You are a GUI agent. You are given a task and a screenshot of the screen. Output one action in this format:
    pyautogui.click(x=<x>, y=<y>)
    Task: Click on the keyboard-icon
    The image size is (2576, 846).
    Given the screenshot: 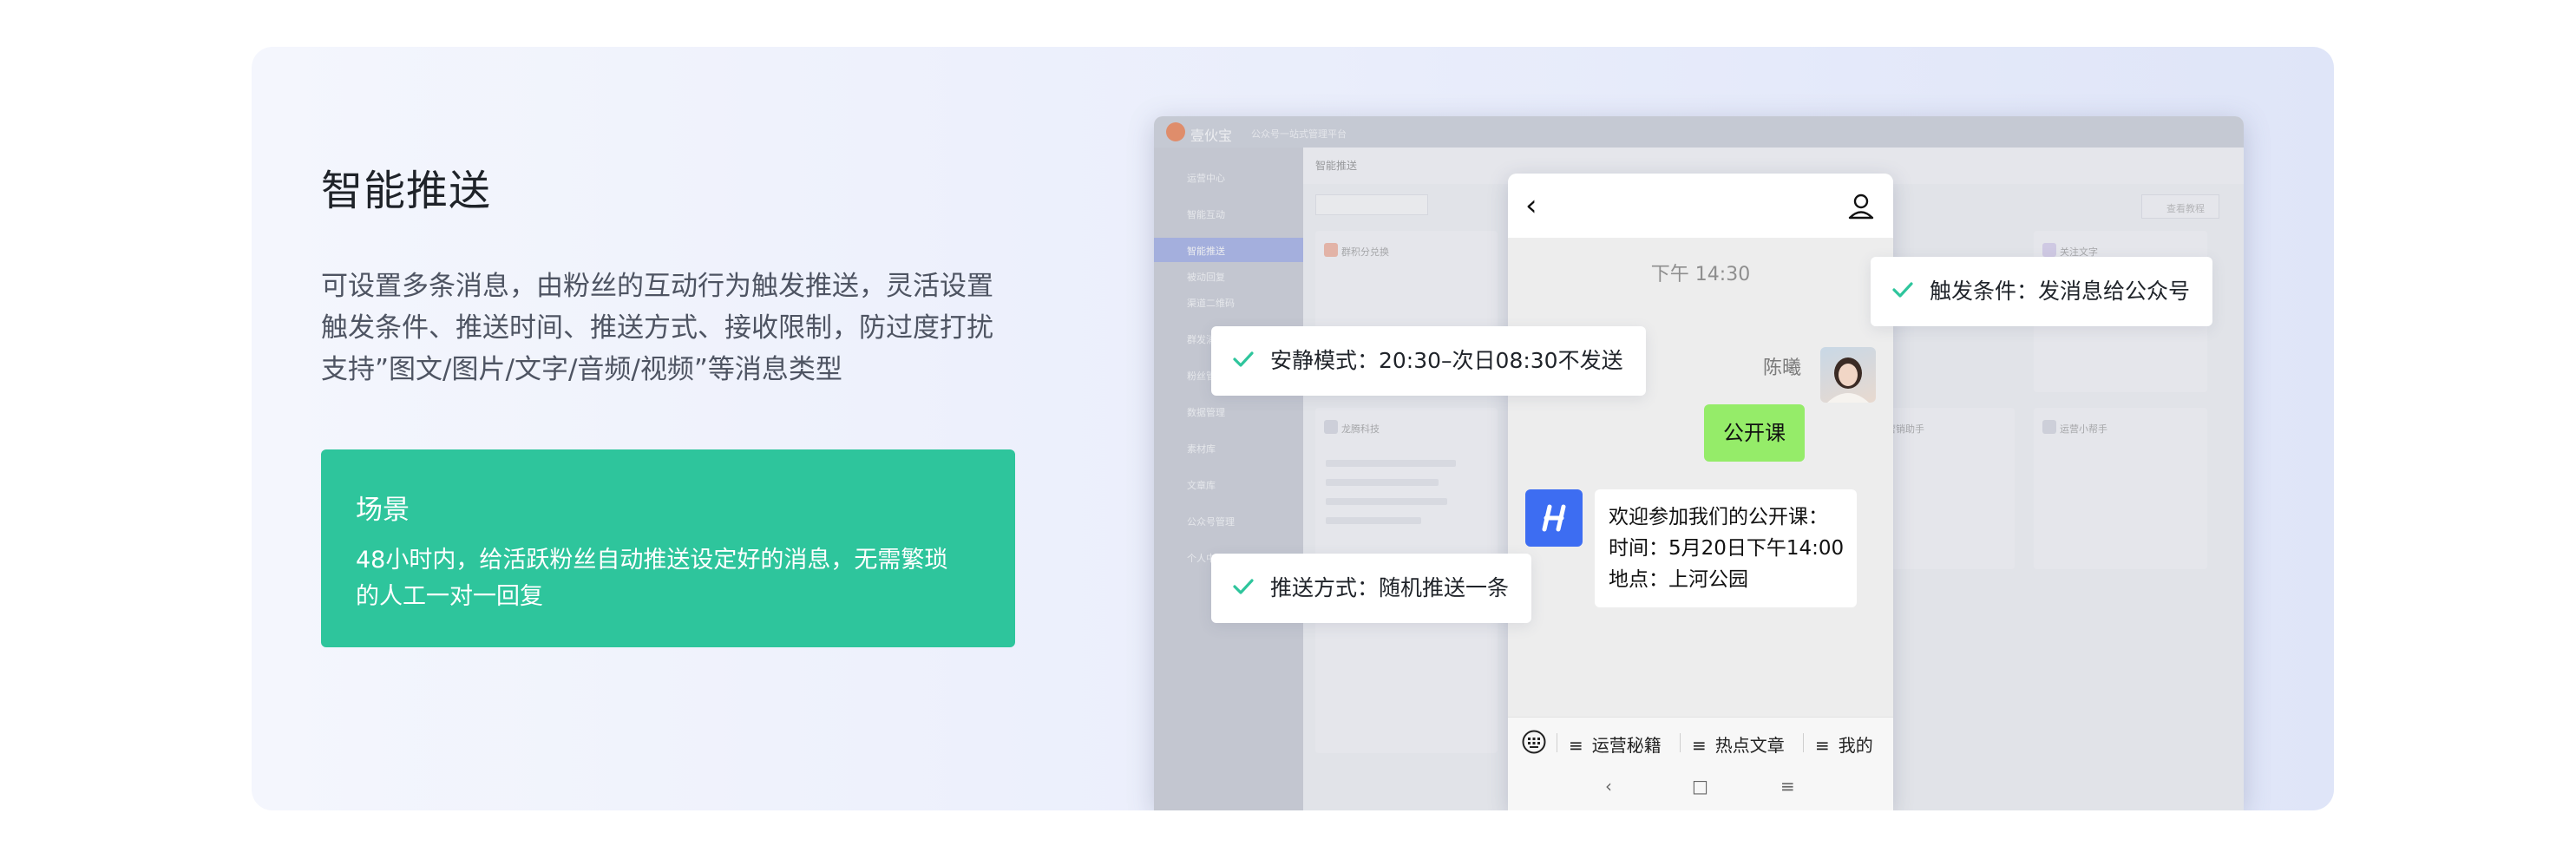 What is the action you would take?
    pyautogui.click(x=1534, y=742)
    